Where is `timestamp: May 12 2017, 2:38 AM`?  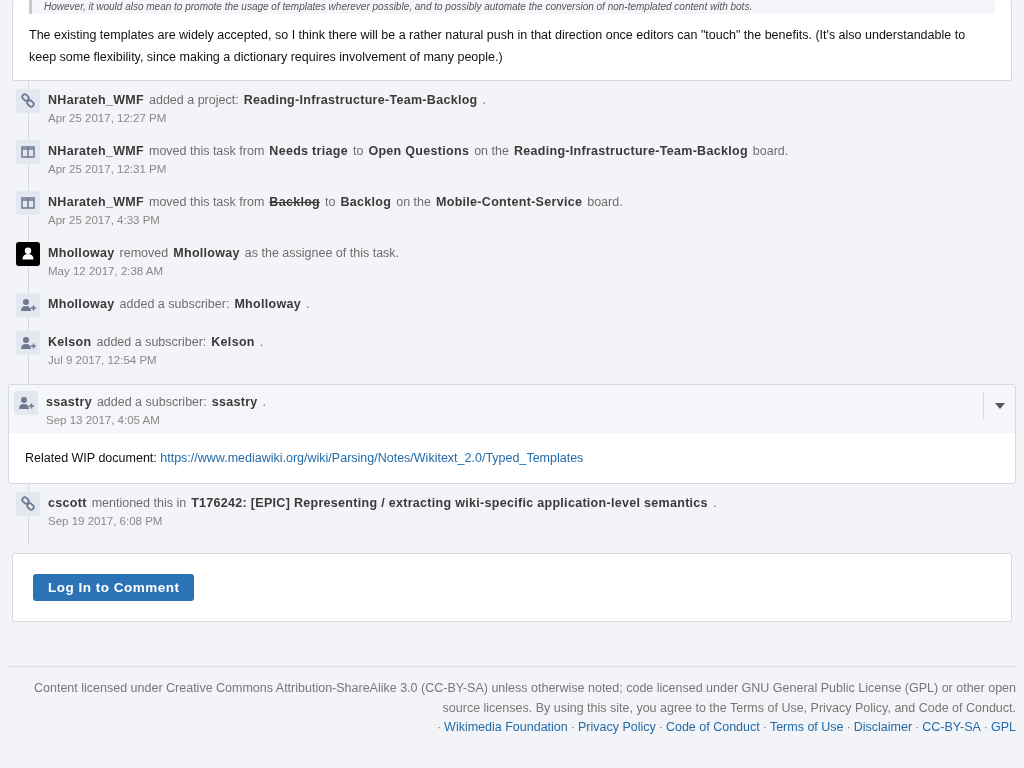 timestamp: May 12 2017, 2:38 AM is located at coordinates (106, 271).